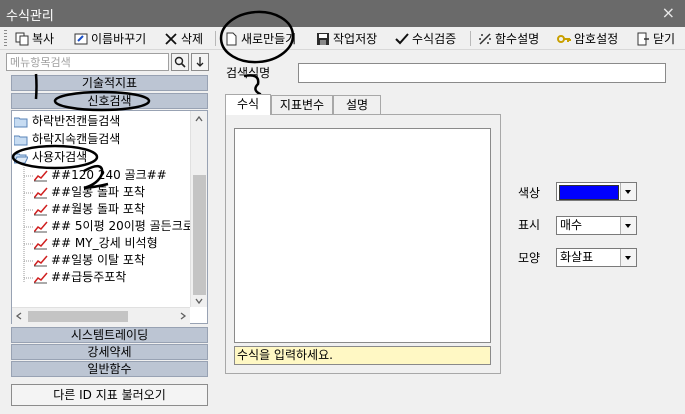  Describe the element at coordinates (260, 38) in the screenshot. I see `new-button: 새로만들기` at that location.